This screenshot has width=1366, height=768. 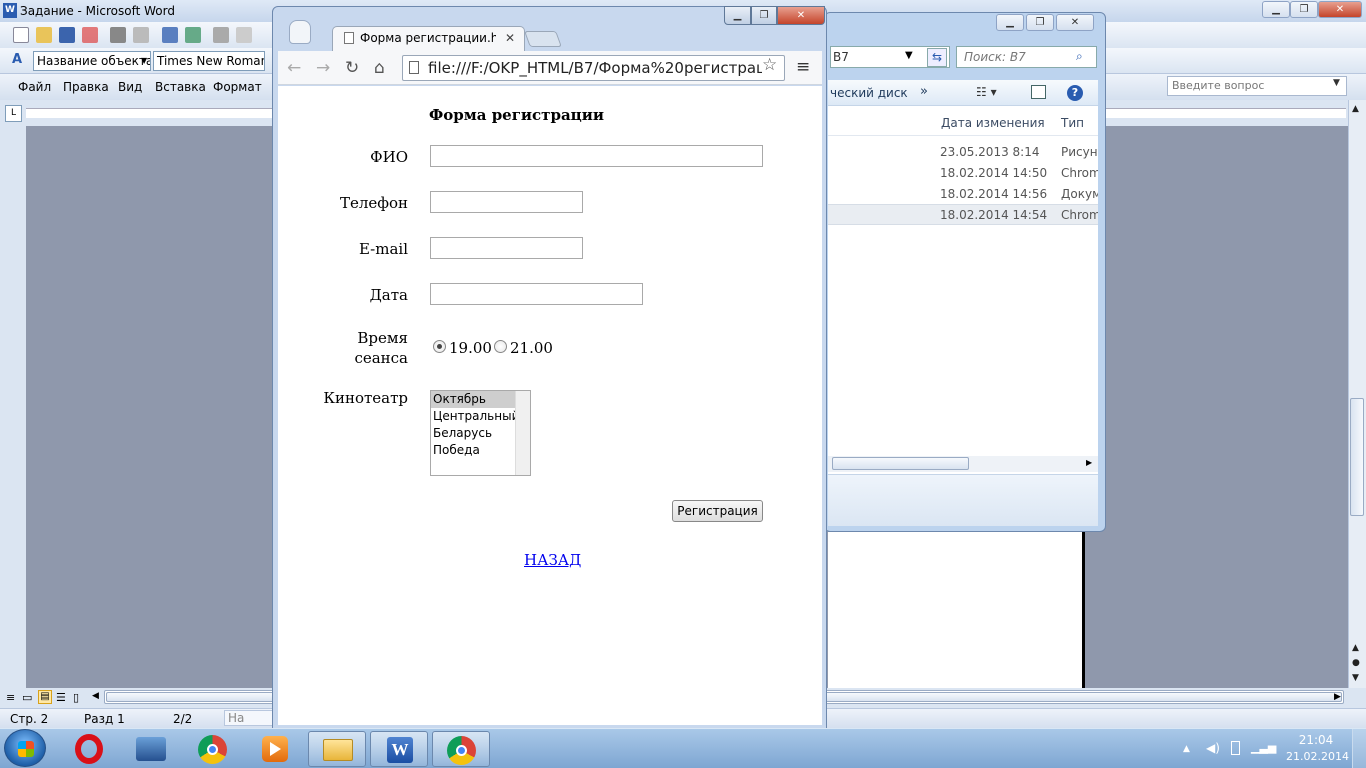 I want to click on cinema-listbox: Октябрь Центральный Беларусь Победа, so click(x=480, y=433).